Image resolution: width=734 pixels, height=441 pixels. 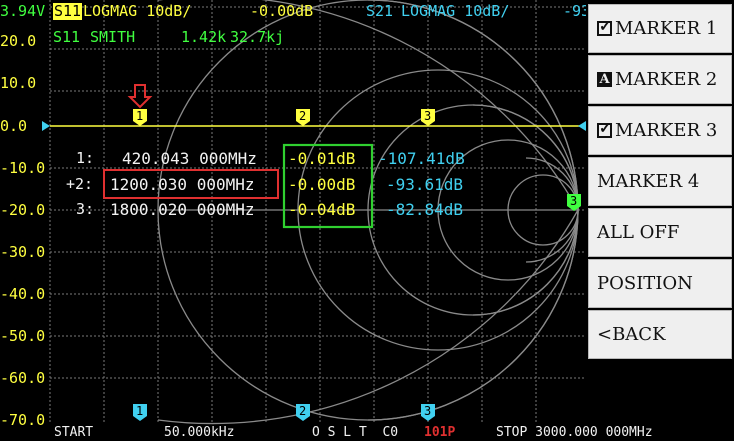 What do you see at coordinates (85, 158) in the screenshot?
I see `marker-label: 1:` at bounding box center [85, 158].